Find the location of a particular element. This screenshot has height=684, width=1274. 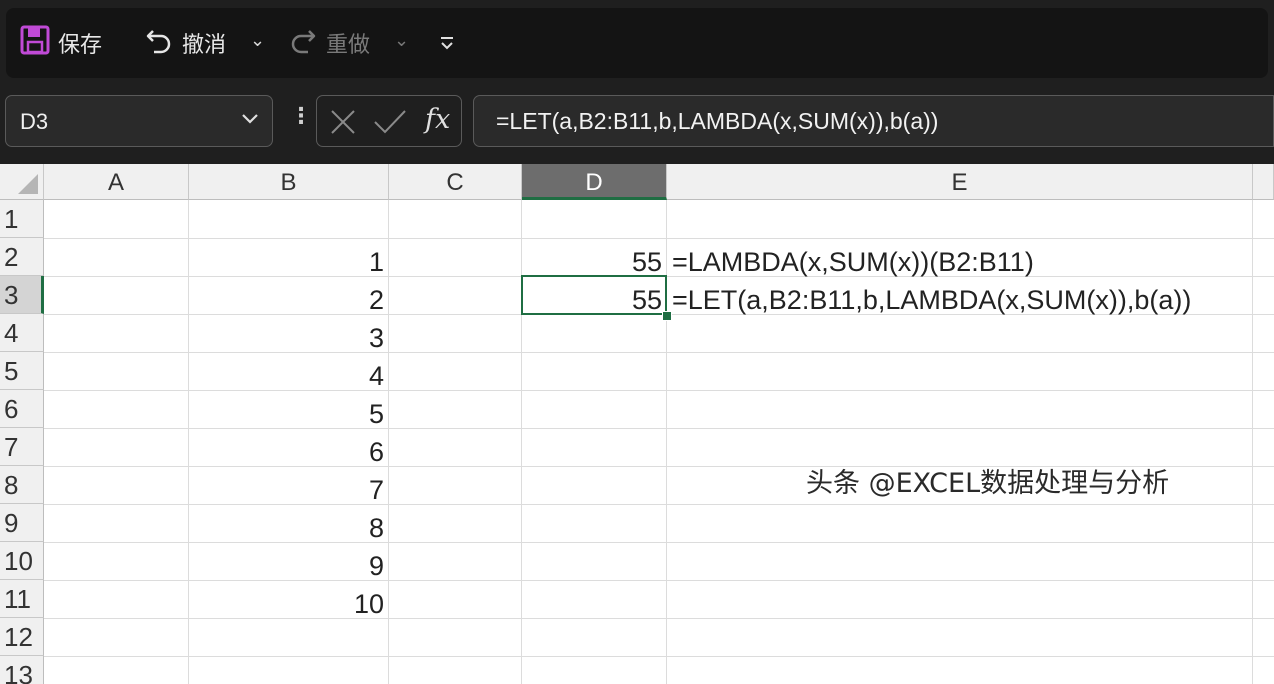

quick-access-toolbar: 保存 撤消 ⌄ 重做 ⌄ is located at coordinates (637, 43).